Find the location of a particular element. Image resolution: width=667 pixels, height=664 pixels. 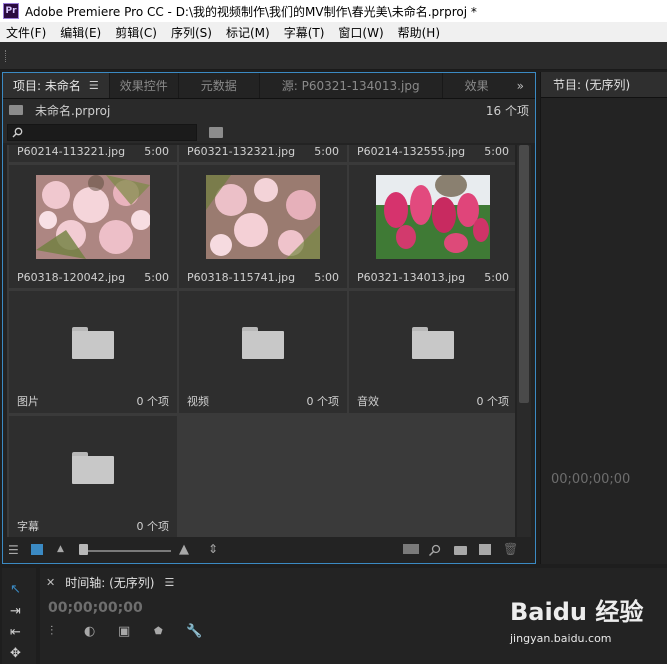

close-icon: ✕ is located at coordinates (50, 582).